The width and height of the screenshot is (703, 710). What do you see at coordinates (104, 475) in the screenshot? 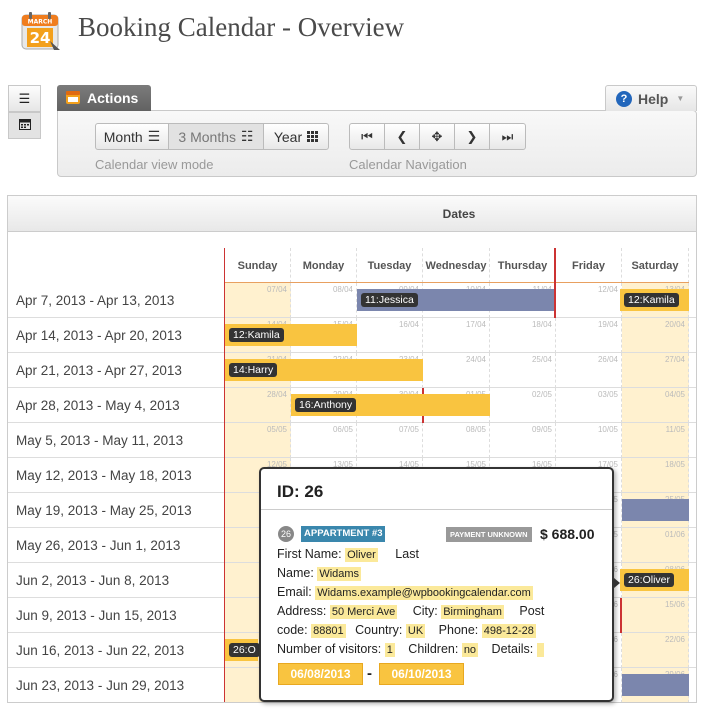
I see `week-label: May 12, 2013 - May 18, 2013` at bounding box center [104, 475].